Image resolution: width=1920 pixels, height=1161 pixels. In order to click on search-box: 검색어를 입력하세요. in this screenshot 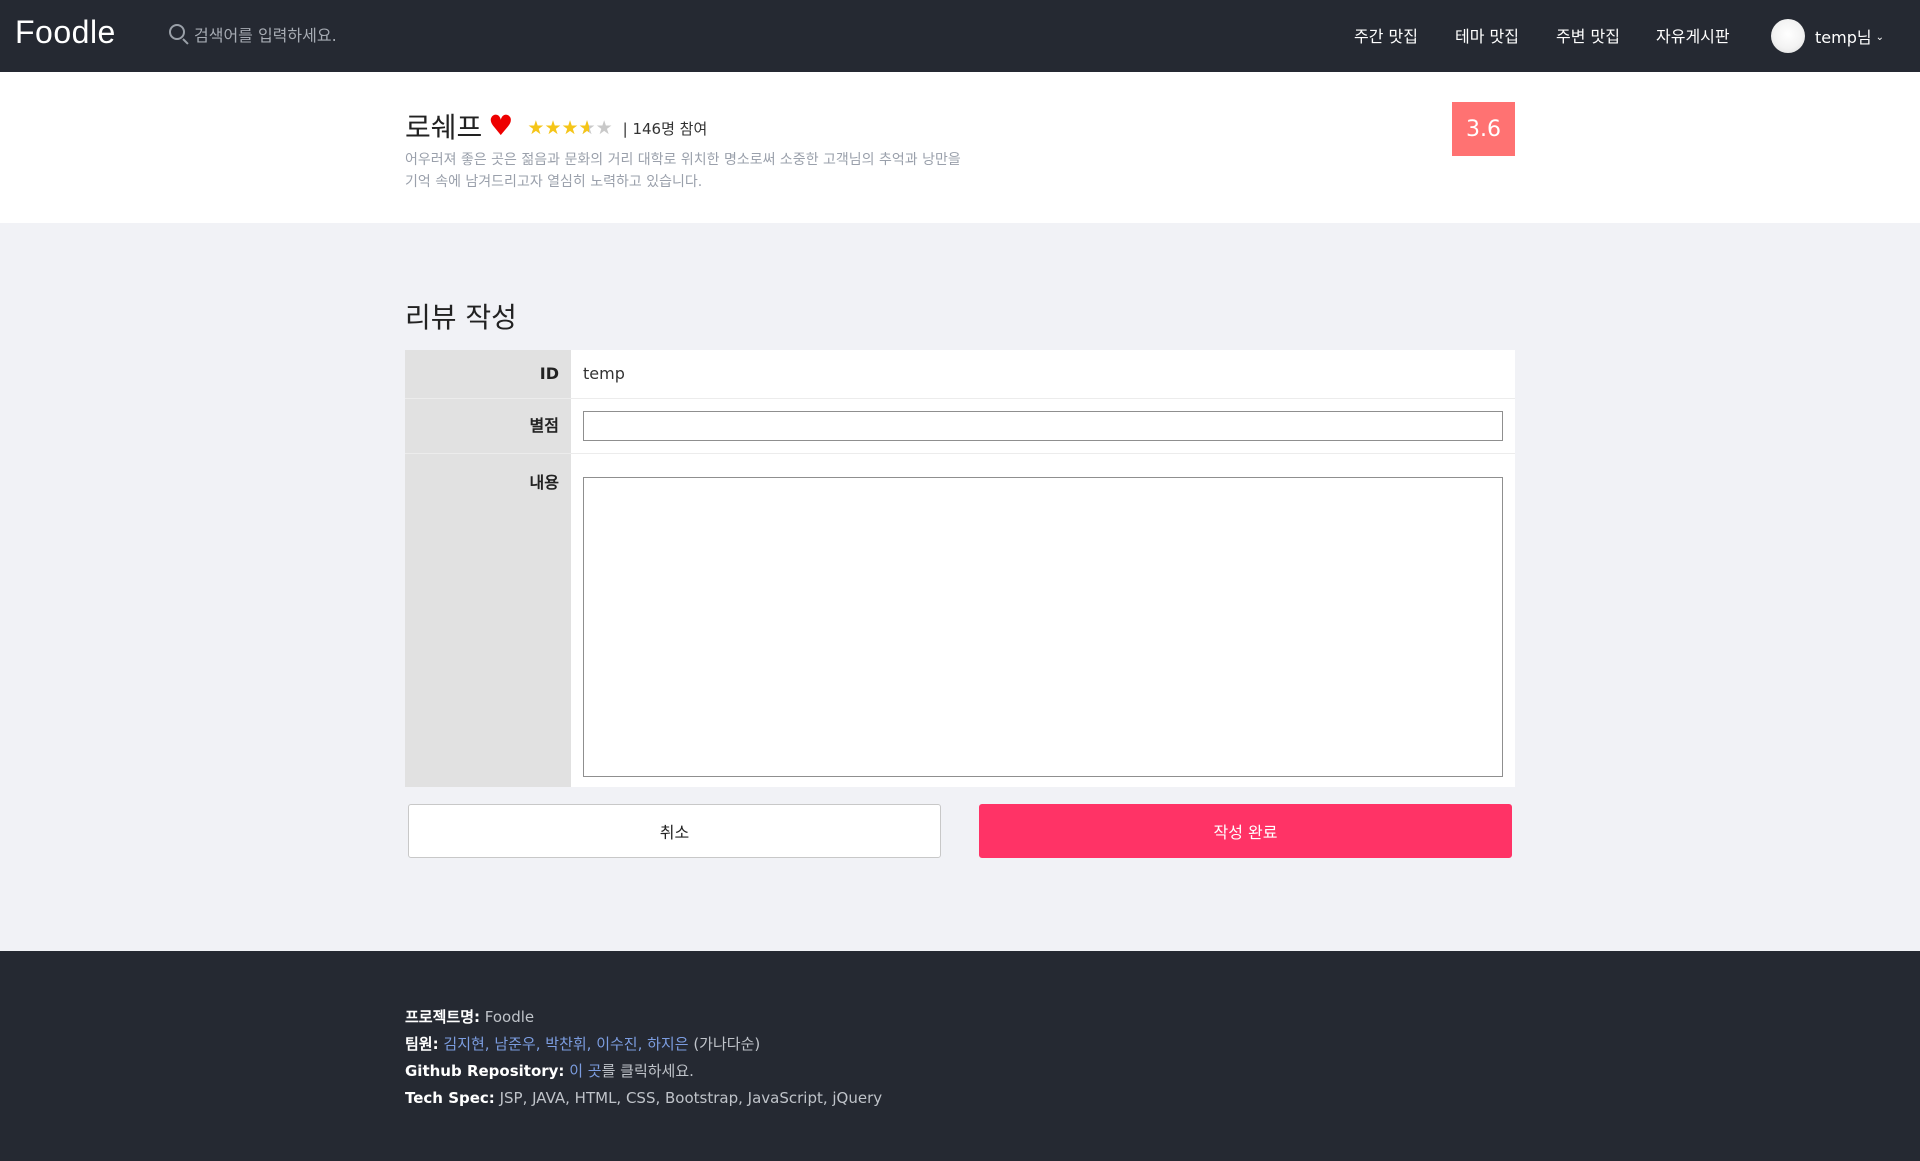, I will do `click(252, 34)`.